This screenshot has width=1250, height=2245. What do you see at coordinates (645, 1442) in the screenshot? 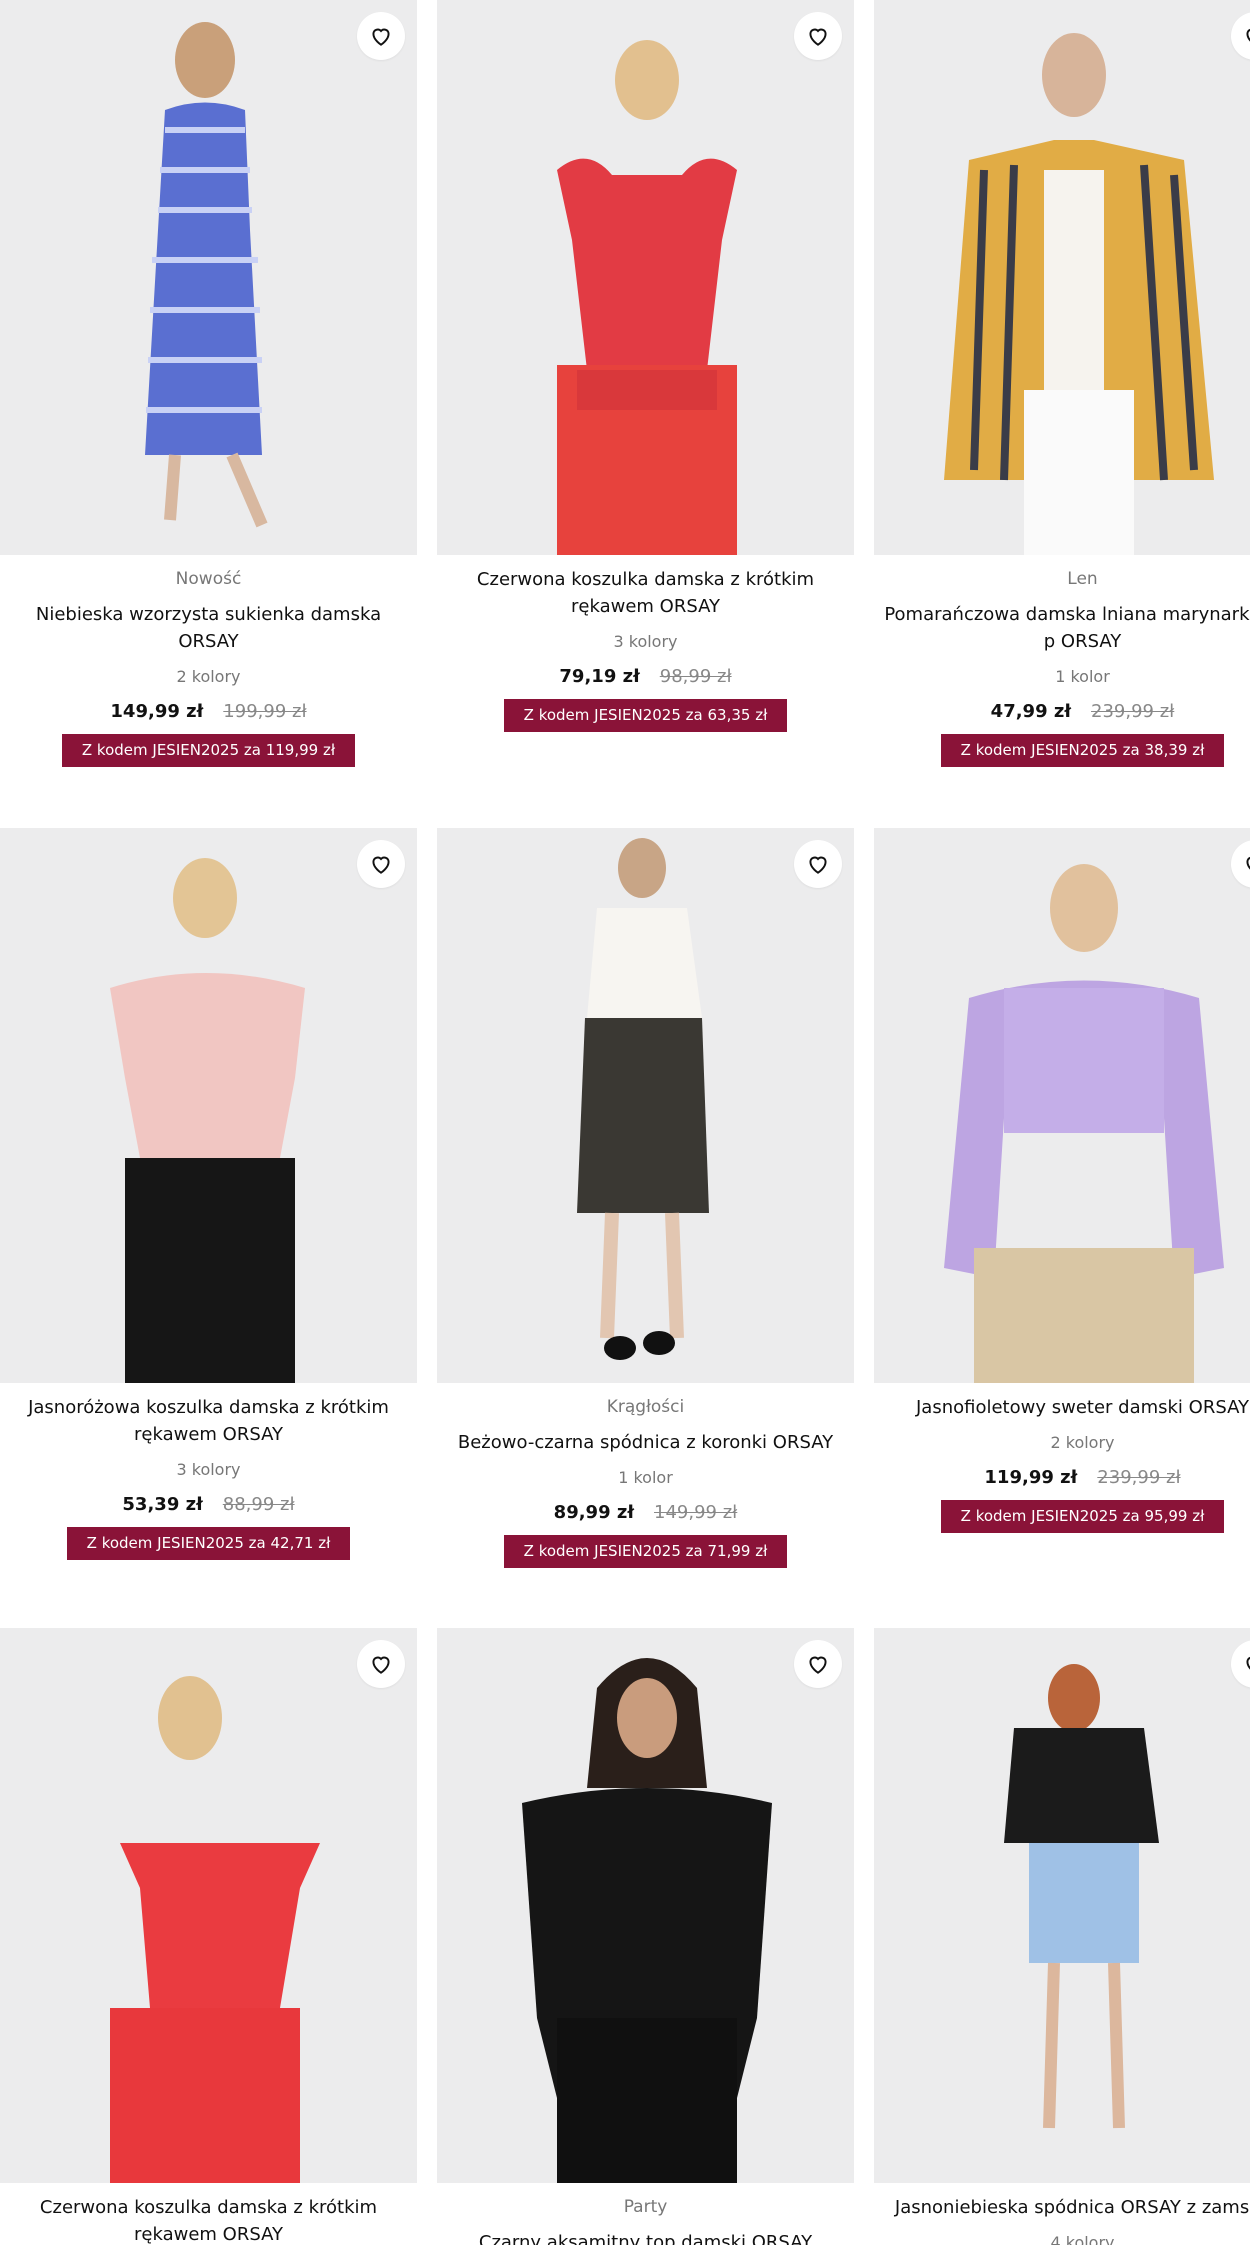
I see `product-title: Beżowo-czarna spódnica z koronki ORSAY` at bounding box center [645, 1442].